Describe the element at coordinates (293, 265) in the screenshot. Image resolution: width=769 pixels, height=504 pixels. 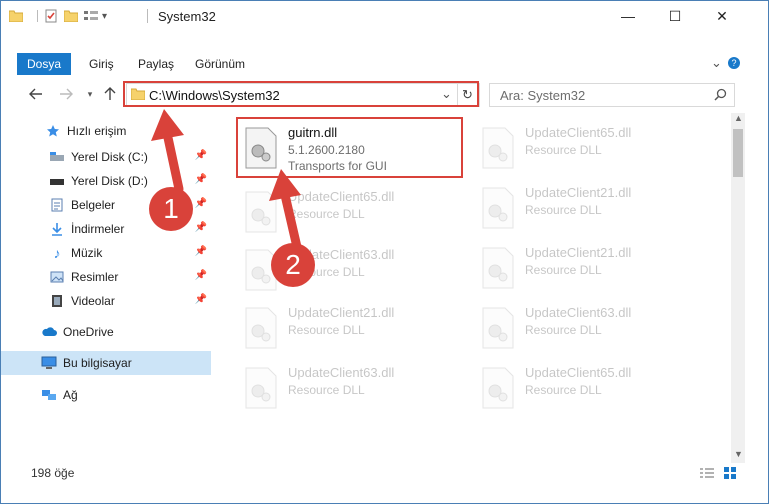
I see `step-badge-2: 2` at that location.